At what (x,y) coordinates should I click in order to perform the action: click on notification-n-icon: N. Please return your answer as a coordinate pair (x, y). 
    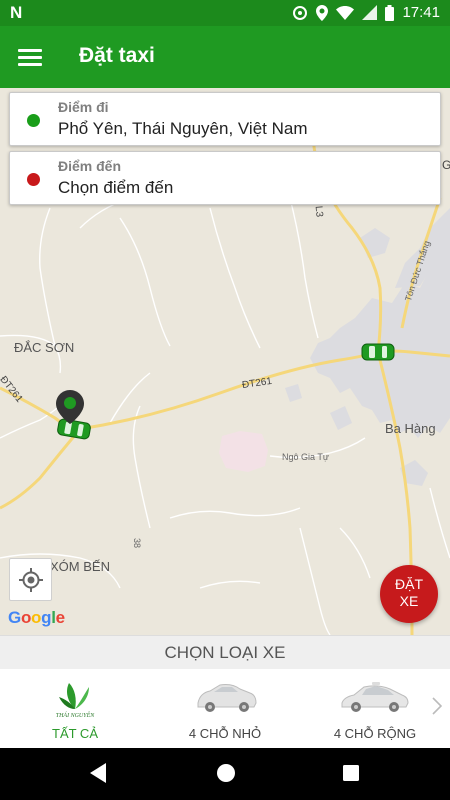
    Looking at the image, I should click on (16, 12).